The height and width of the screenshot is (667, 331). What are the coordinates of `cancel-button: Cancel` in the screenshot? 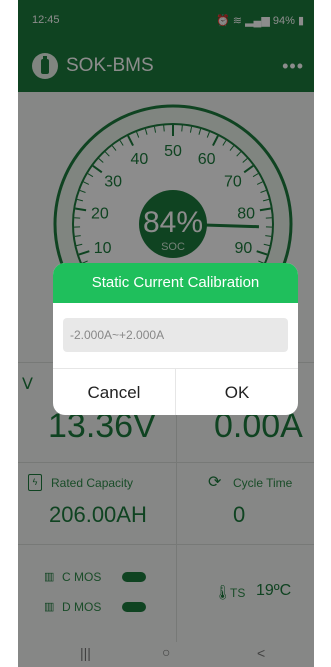 It's located at (114, 391).